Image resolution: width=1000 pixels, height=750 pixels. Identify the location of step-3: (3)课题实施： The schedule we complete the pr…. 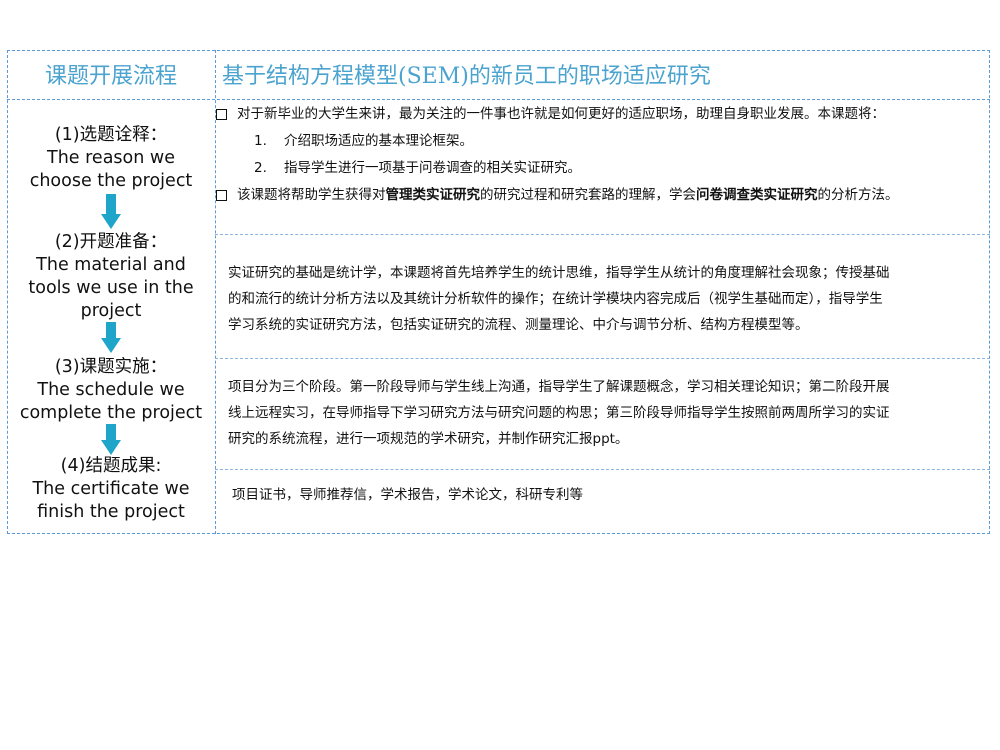
(111, 390).